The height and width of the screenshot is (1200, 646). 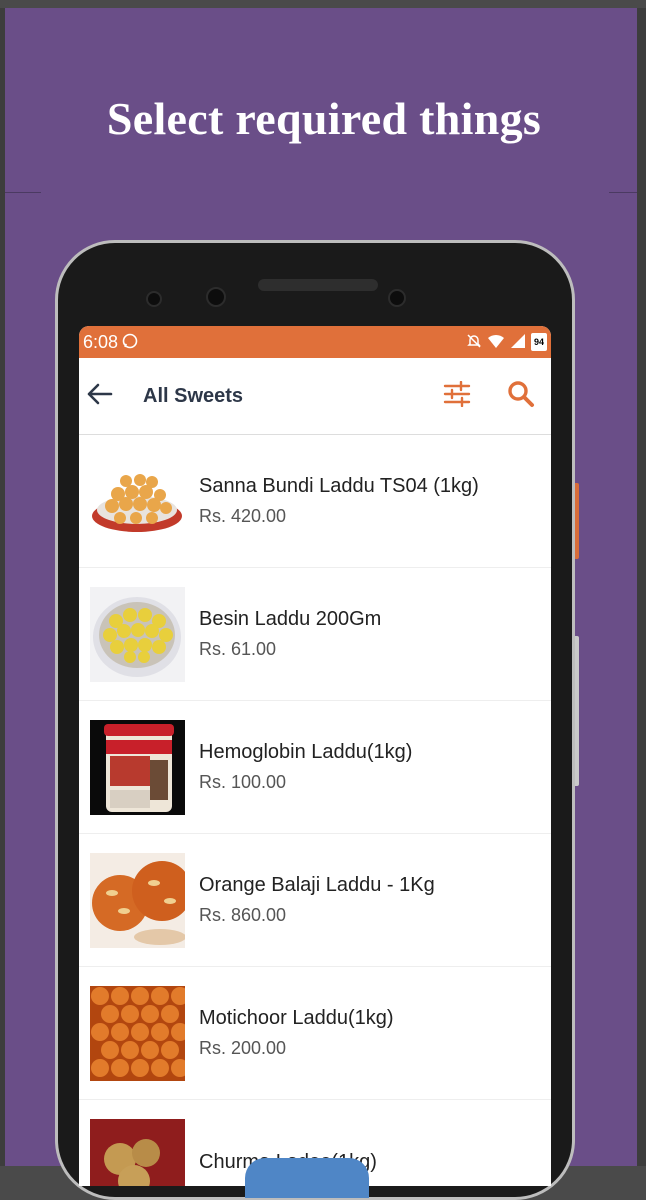 What do you see at coordinates (317, 885) in the screenshot?
I see `product-name: Orange Balaji Laddu - 1Kg` at bounding box center [317, 885].